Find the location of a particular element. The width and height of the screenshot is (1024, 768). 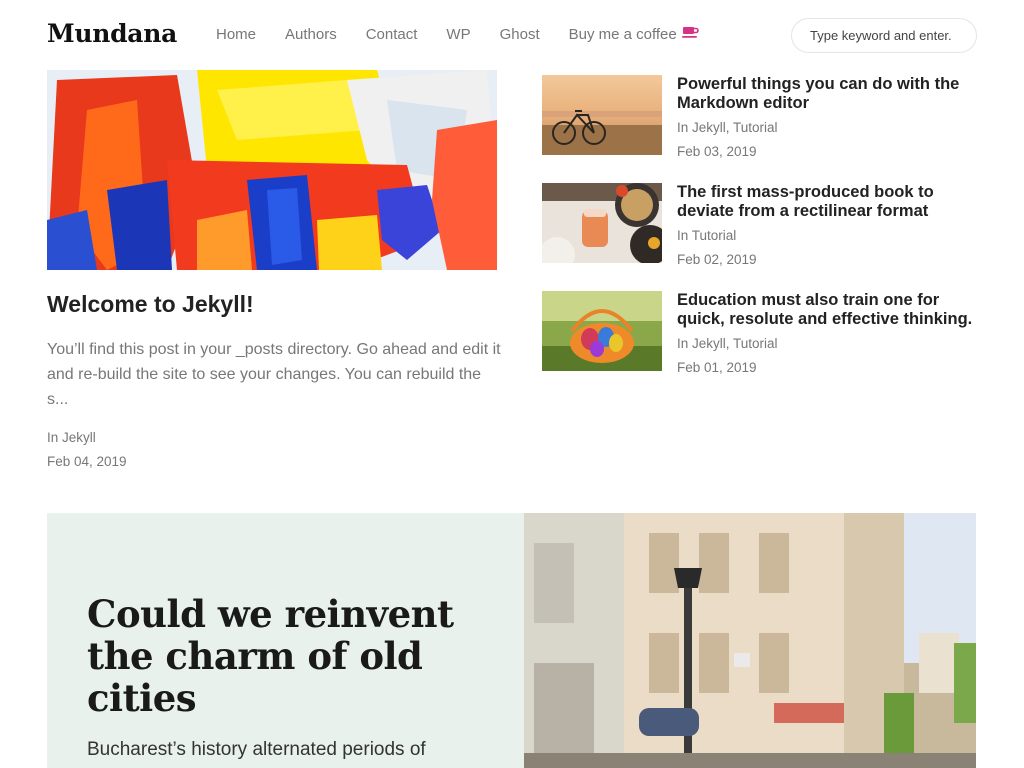

search-input is located at coordinates (884, 35).